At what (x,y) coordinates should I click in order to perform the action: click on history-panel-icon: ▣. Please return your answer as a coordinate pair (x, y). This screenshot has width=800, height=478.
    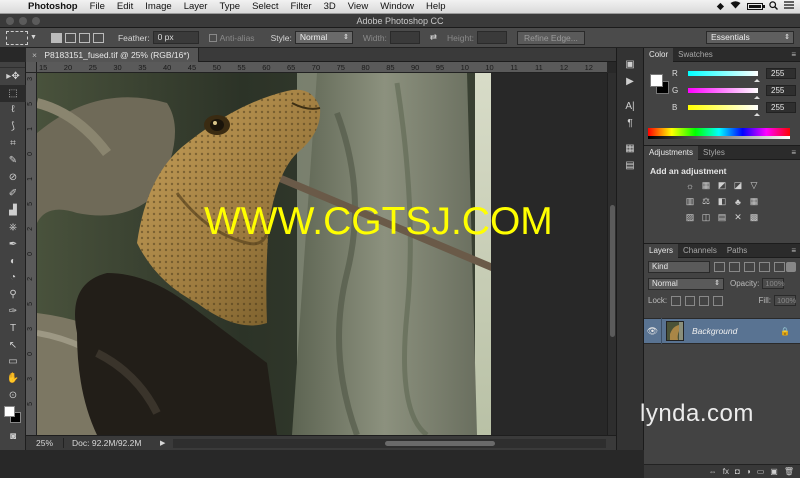
    Looking at the image, I should click on (630, 64).